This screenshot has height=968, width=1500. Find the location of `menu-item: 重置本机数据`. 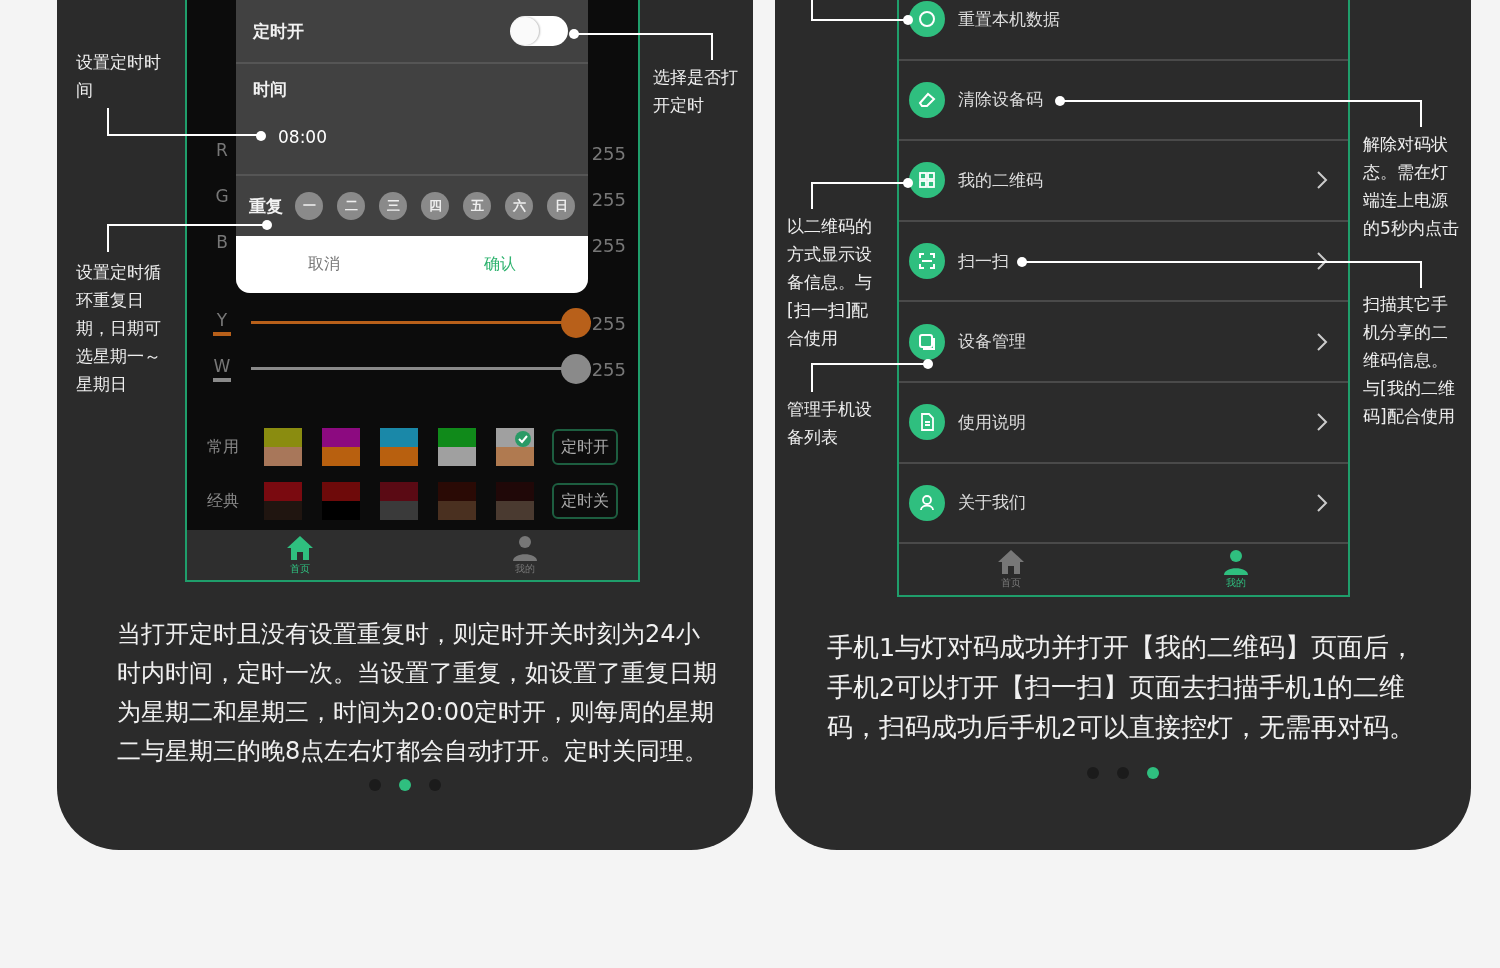

menu-item: 重置本机数据 is located at coordinates (1123, 30).